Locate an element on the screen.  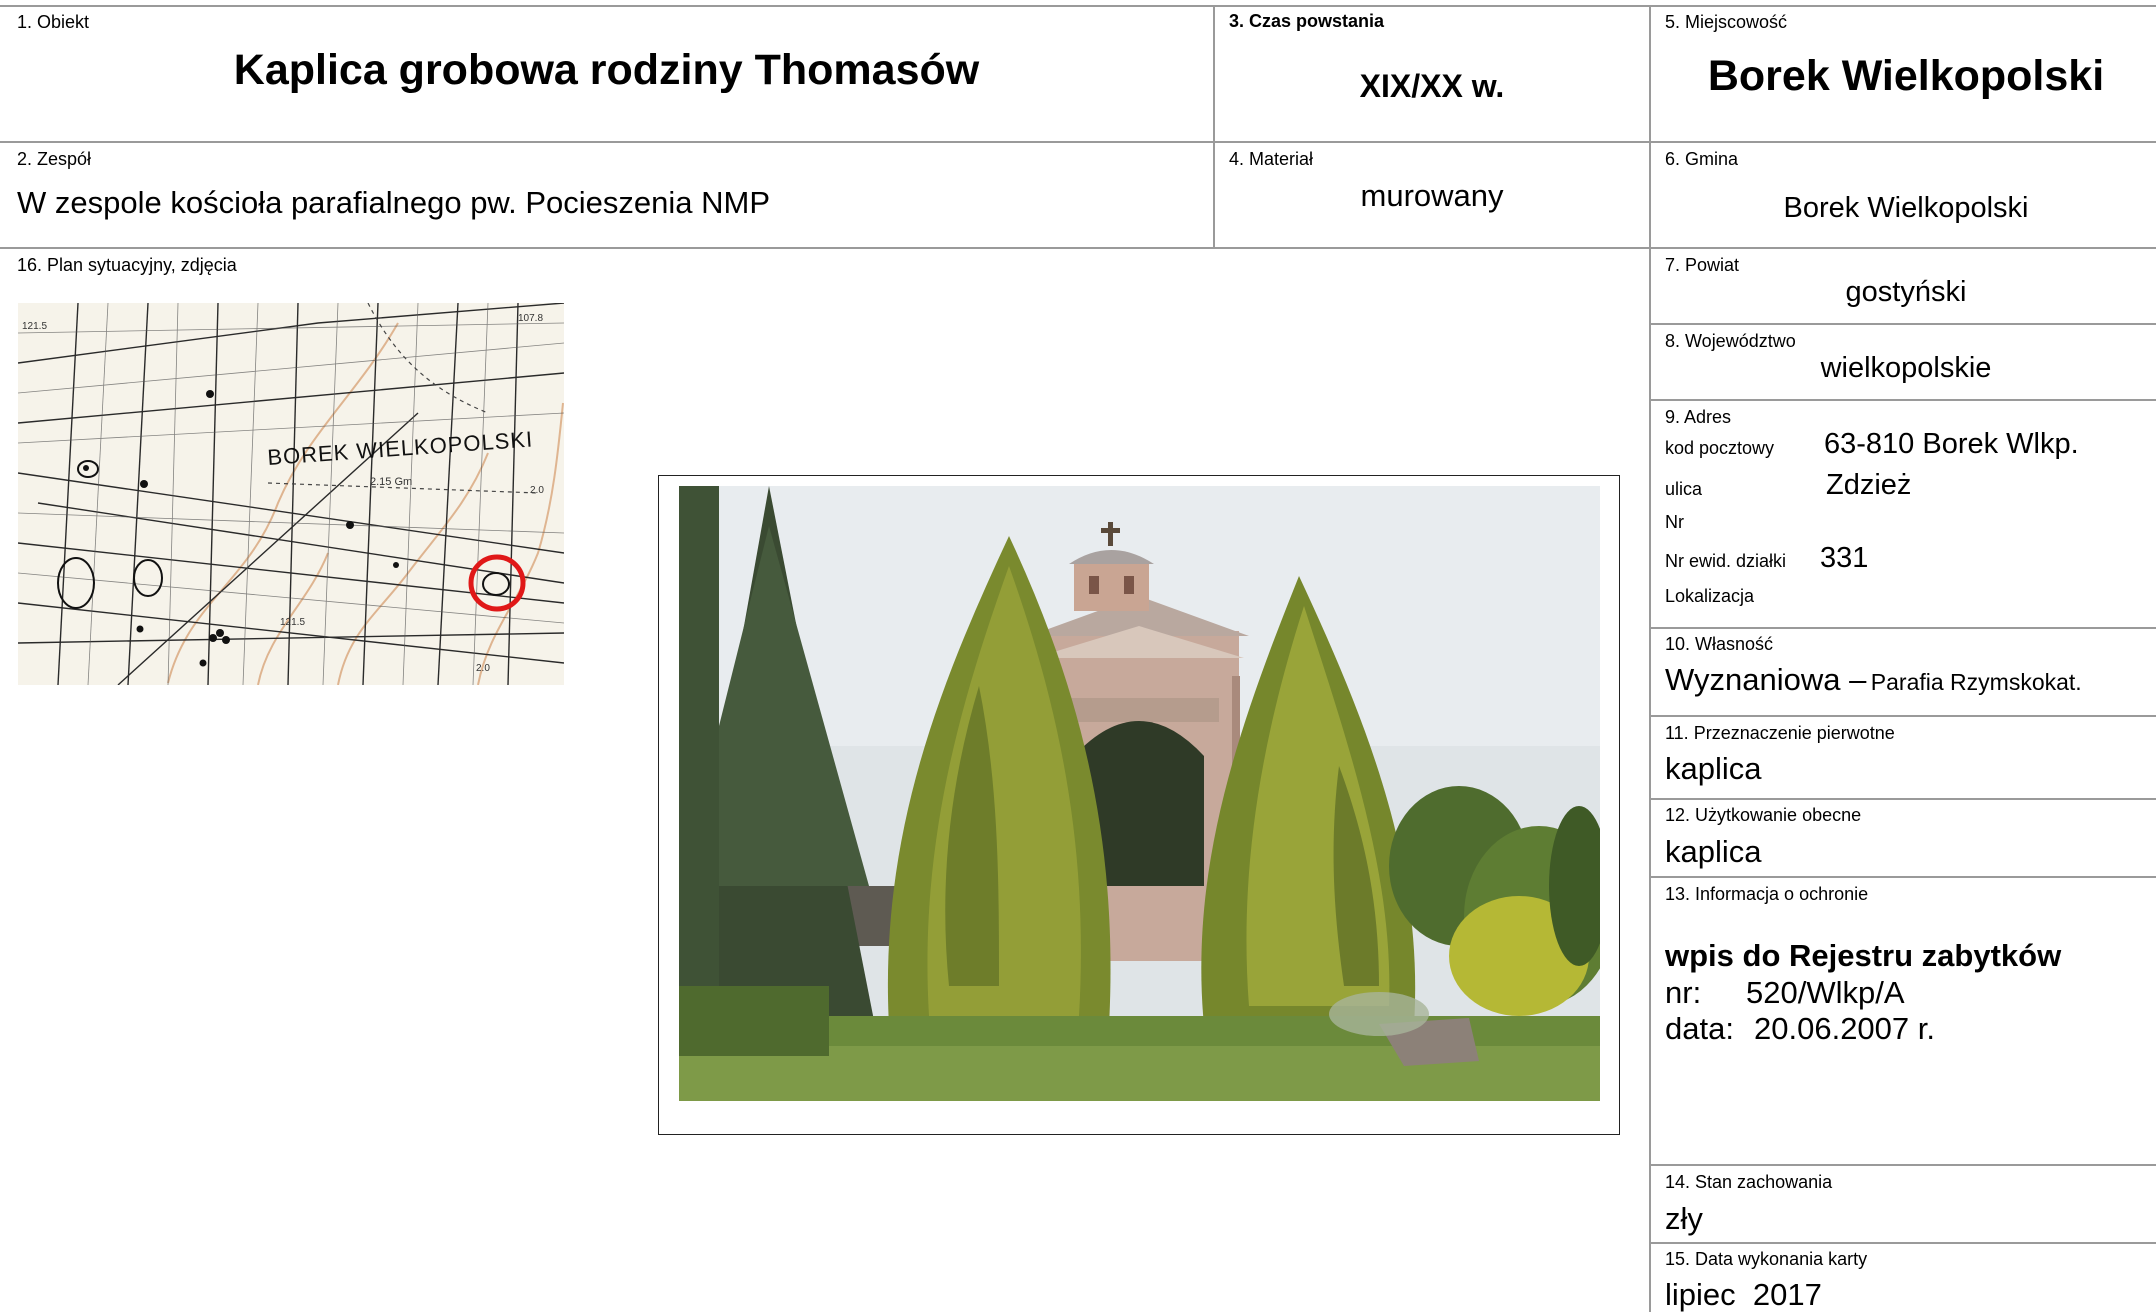
postal-code-label: kod pocztowy is located at coordinates (1720, 448).